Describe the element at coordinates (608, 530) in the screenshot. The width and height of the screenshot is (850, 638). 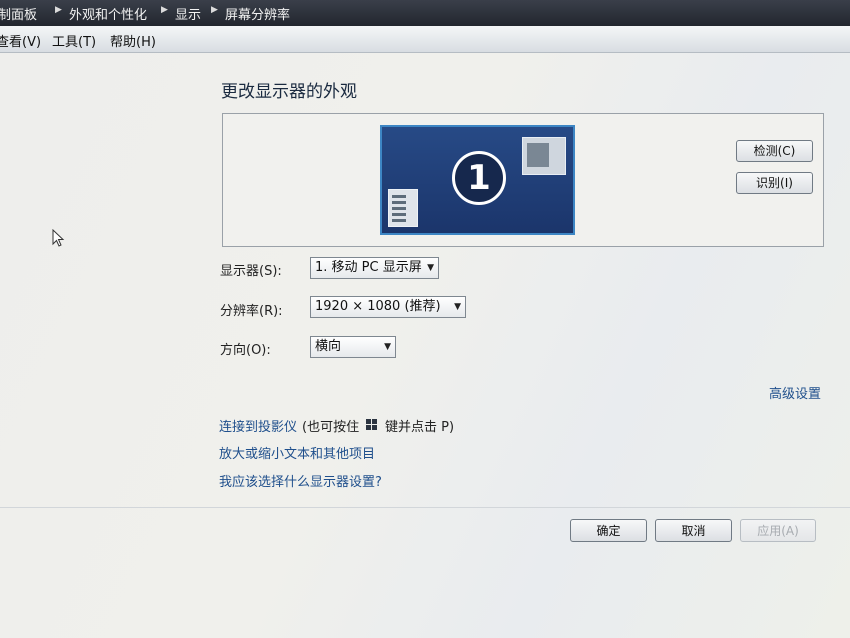
I see `ok-button: 确定` at that location.